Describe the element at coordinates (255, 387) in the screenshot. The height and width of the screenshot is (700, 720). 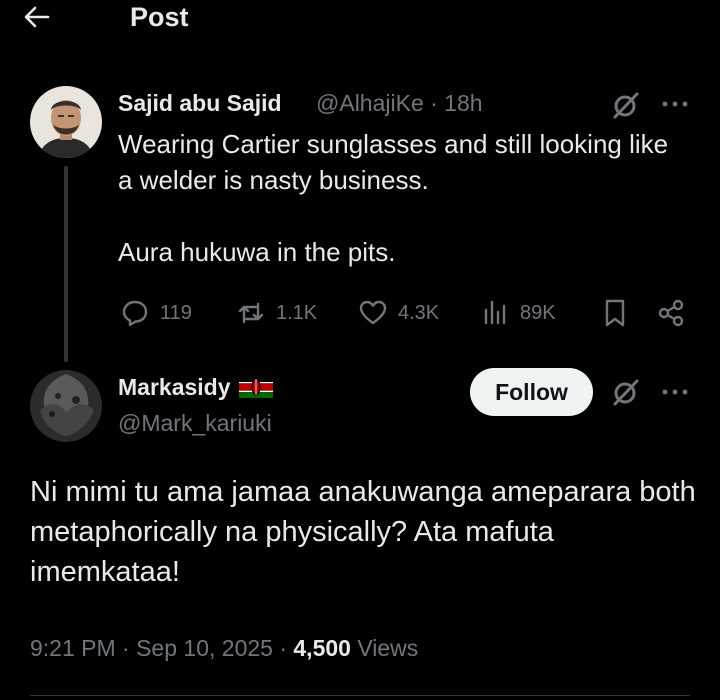
I see `kenya-flag-icon` at that location.